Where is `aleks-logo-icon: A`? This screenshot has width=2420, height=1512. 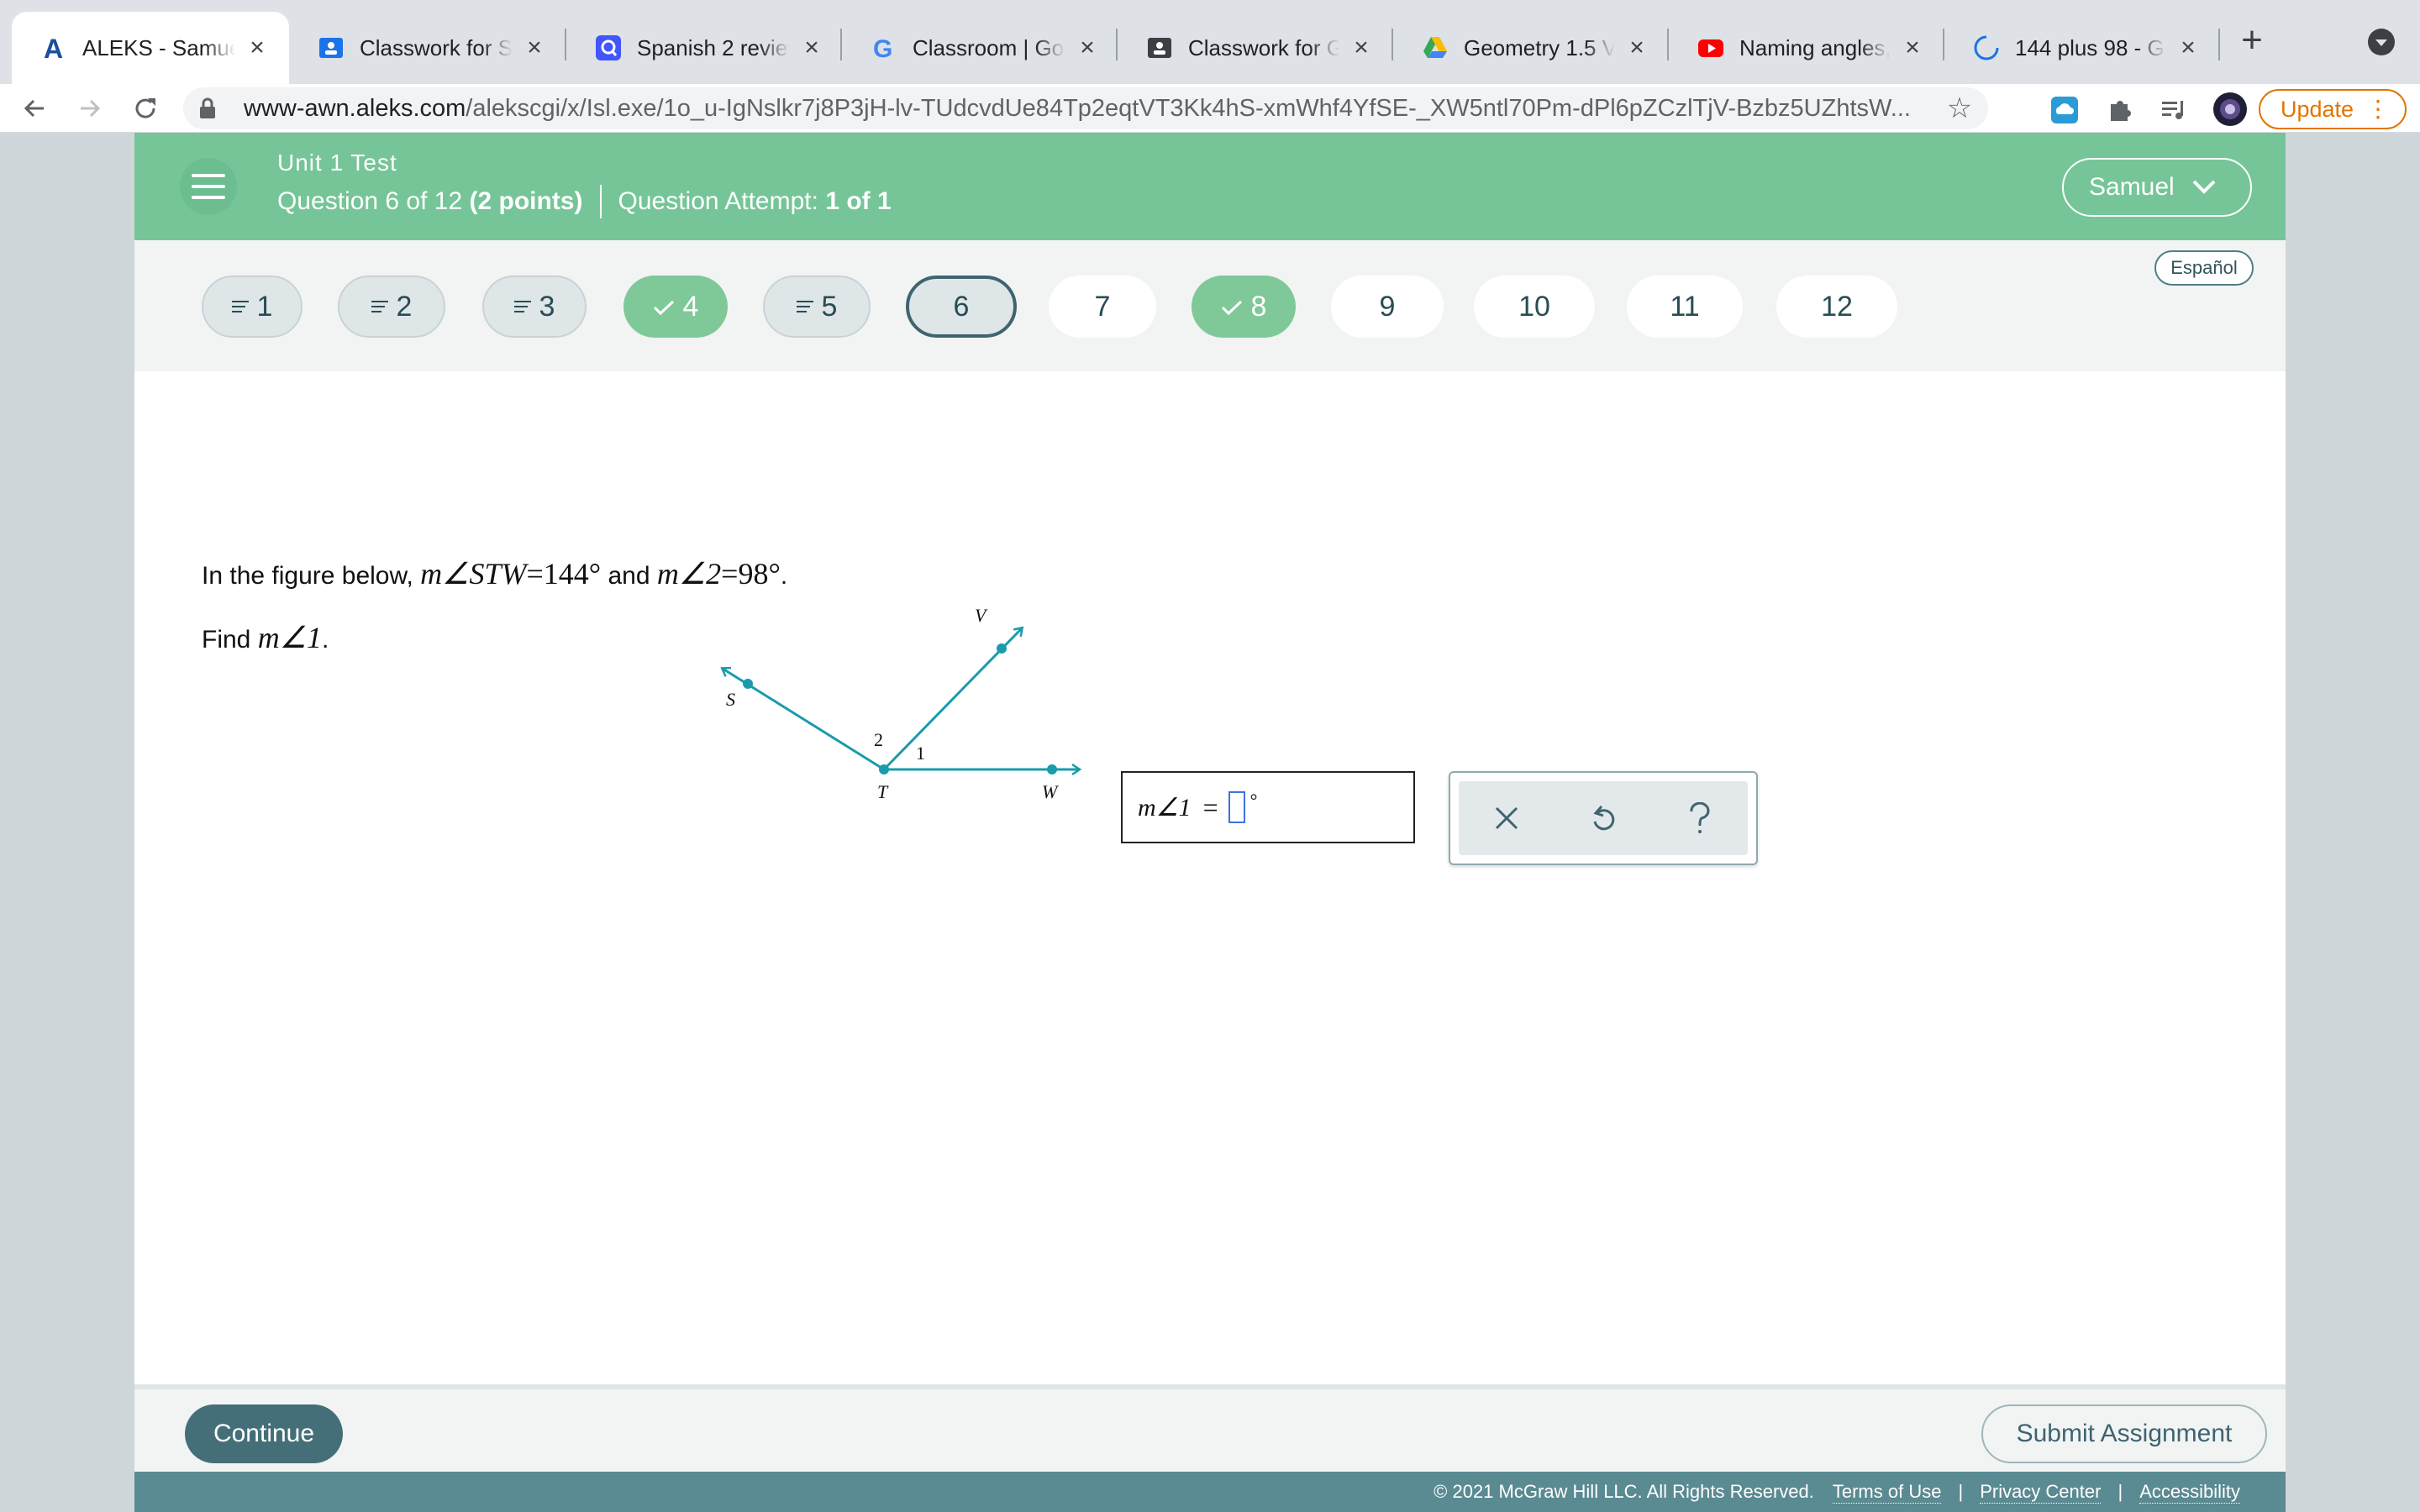 aleks-logo-icon: A is located at coordinates (53, 47).